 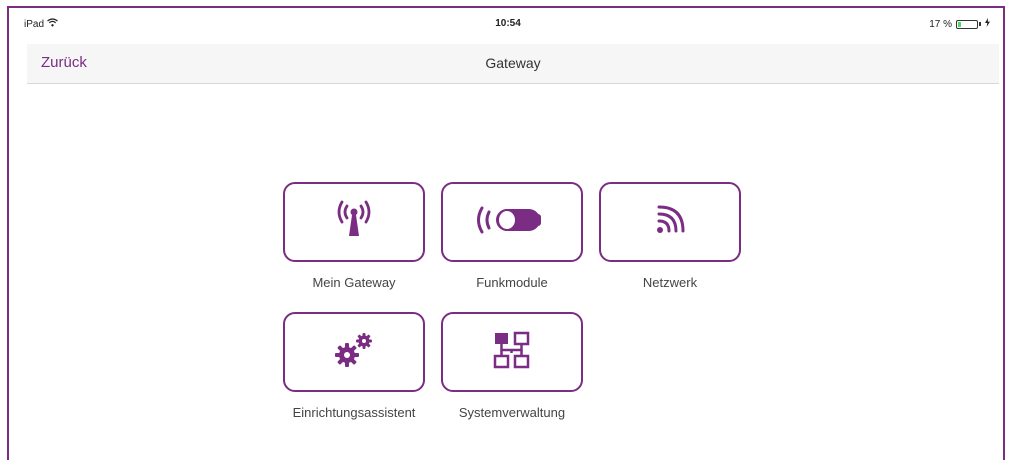 I want to click on gears-icon, so click(x=354, y=352).